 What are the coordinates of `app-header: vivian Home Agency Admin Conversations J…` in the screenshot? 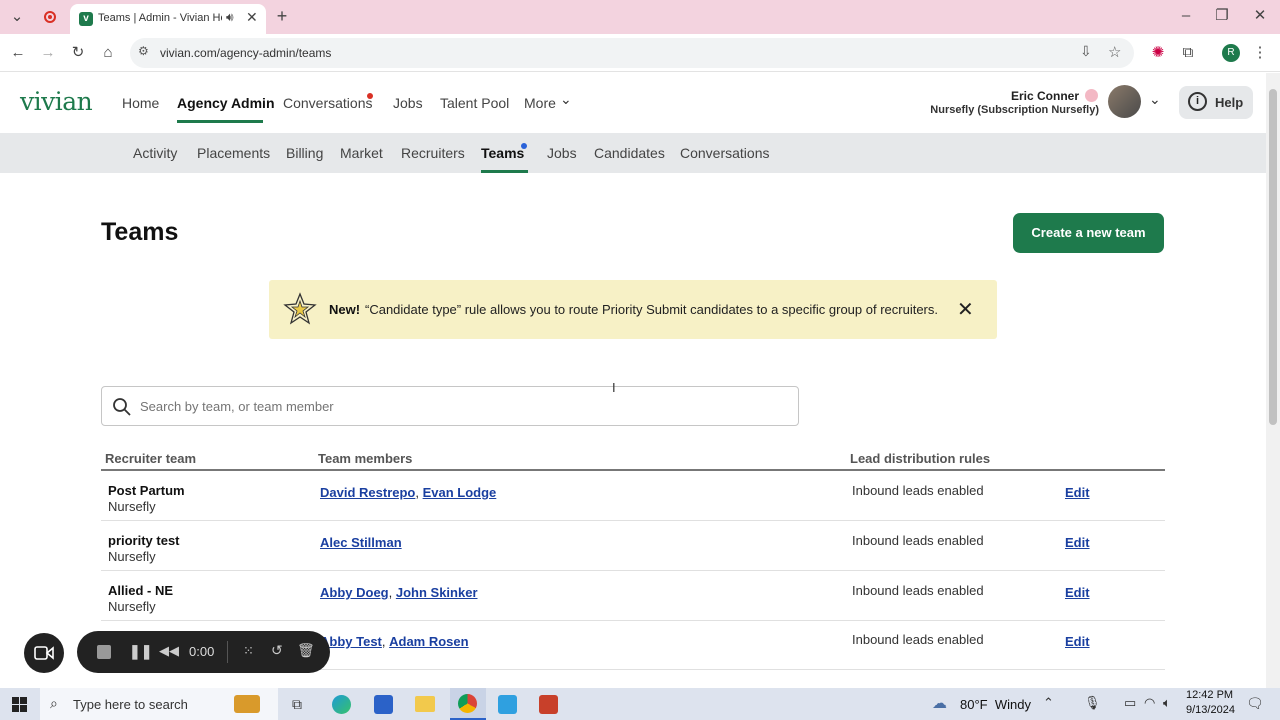 It's located at (633, 103).